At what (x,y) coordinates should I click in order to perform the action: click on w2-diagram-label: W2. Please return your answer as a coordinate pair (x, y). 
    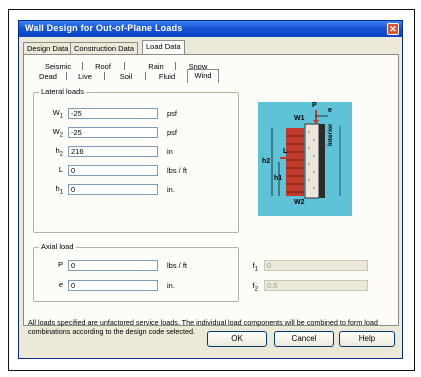
    Looking at the image, I should click on (299, 202).